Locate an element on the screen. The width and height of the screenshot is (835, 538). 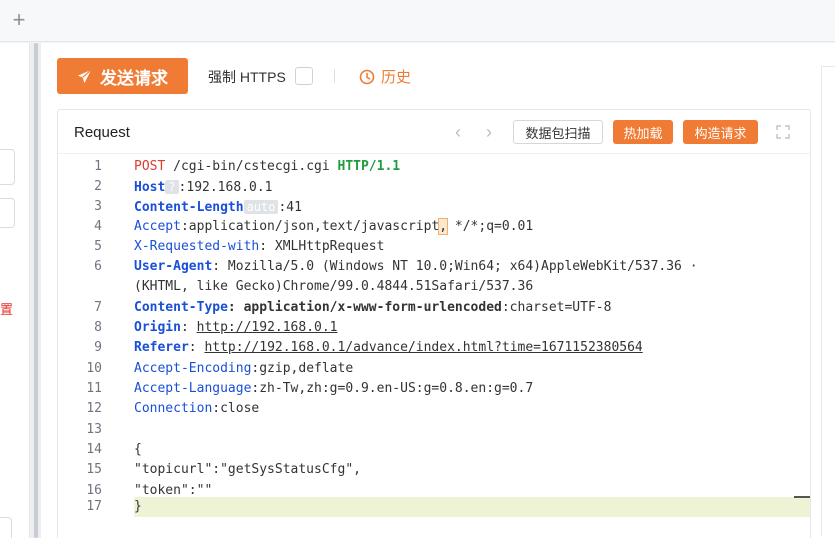
history-button: 历史 is located at coordinates (385, 76).